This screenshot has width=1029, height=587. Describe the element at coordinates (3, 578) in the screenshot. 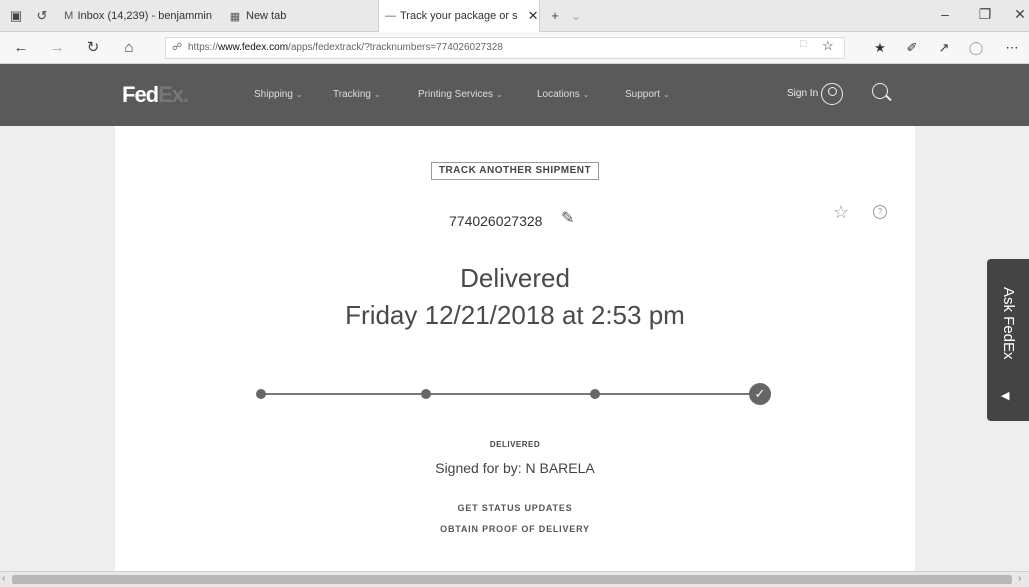

I see `scroll-left-icon: ‹` at that location.